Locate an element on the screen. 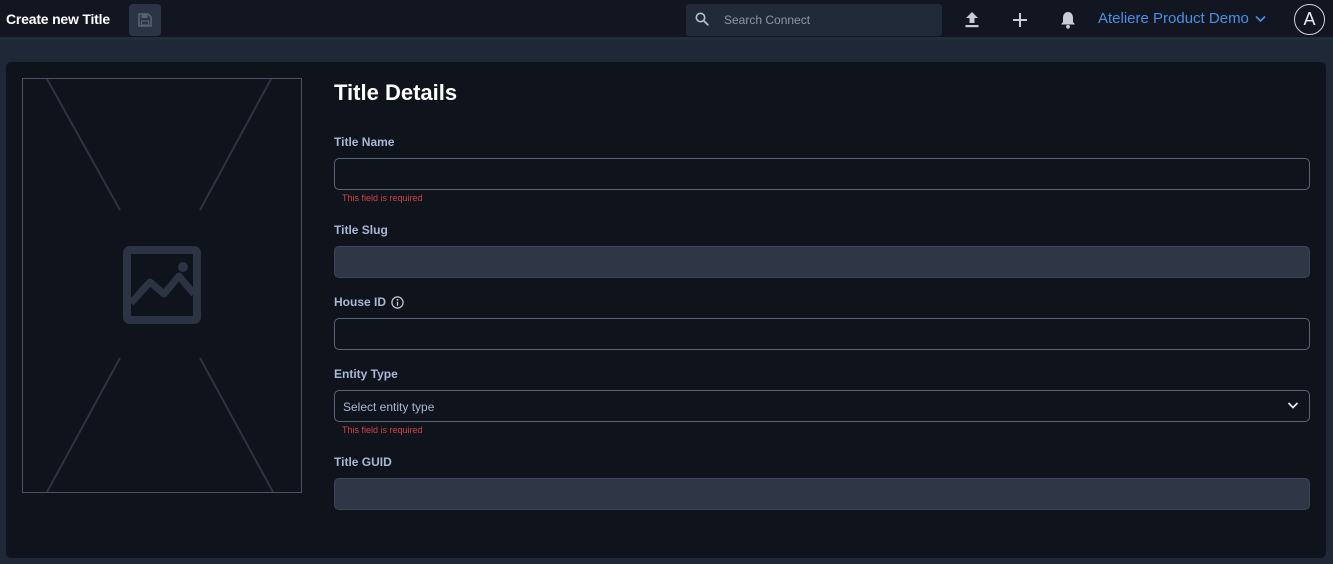  upload-icon is located at coordinates (972, 20).